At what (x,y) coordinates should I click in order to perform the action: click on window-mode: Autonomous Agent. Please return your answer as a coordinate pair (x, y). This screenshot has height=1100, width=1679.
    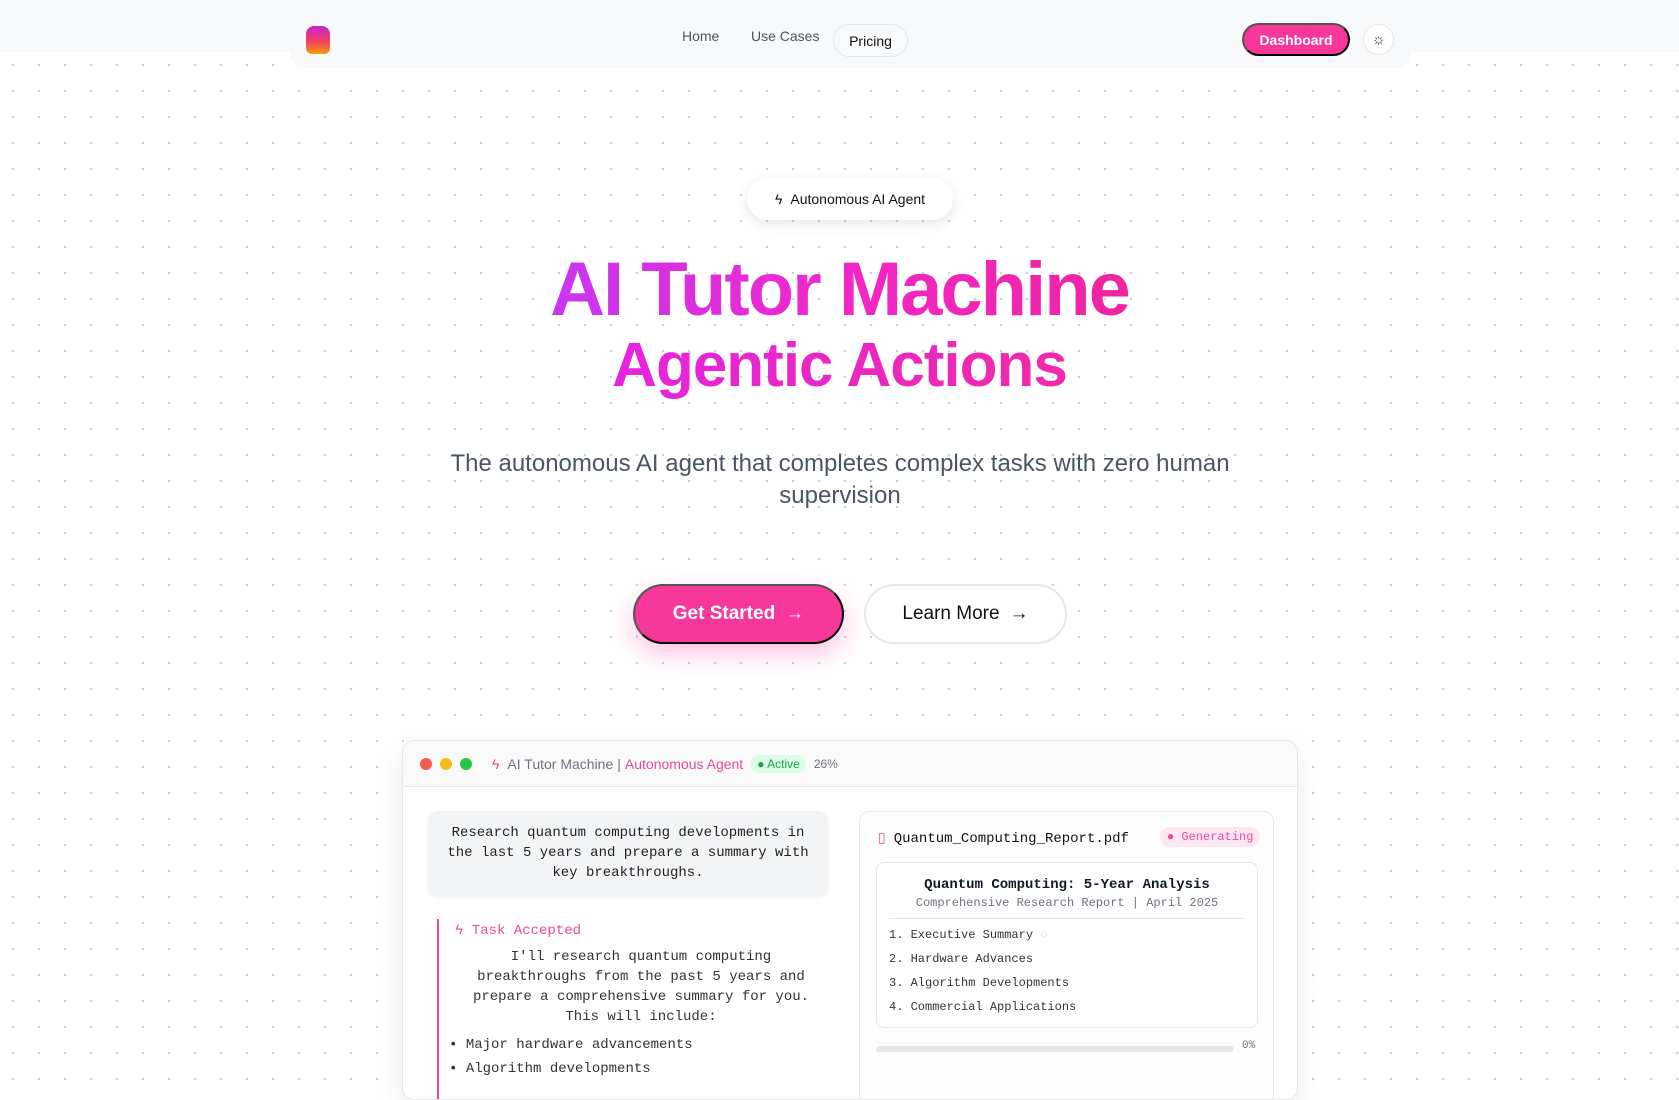
    Looking at the image, I should click on (684, 763).